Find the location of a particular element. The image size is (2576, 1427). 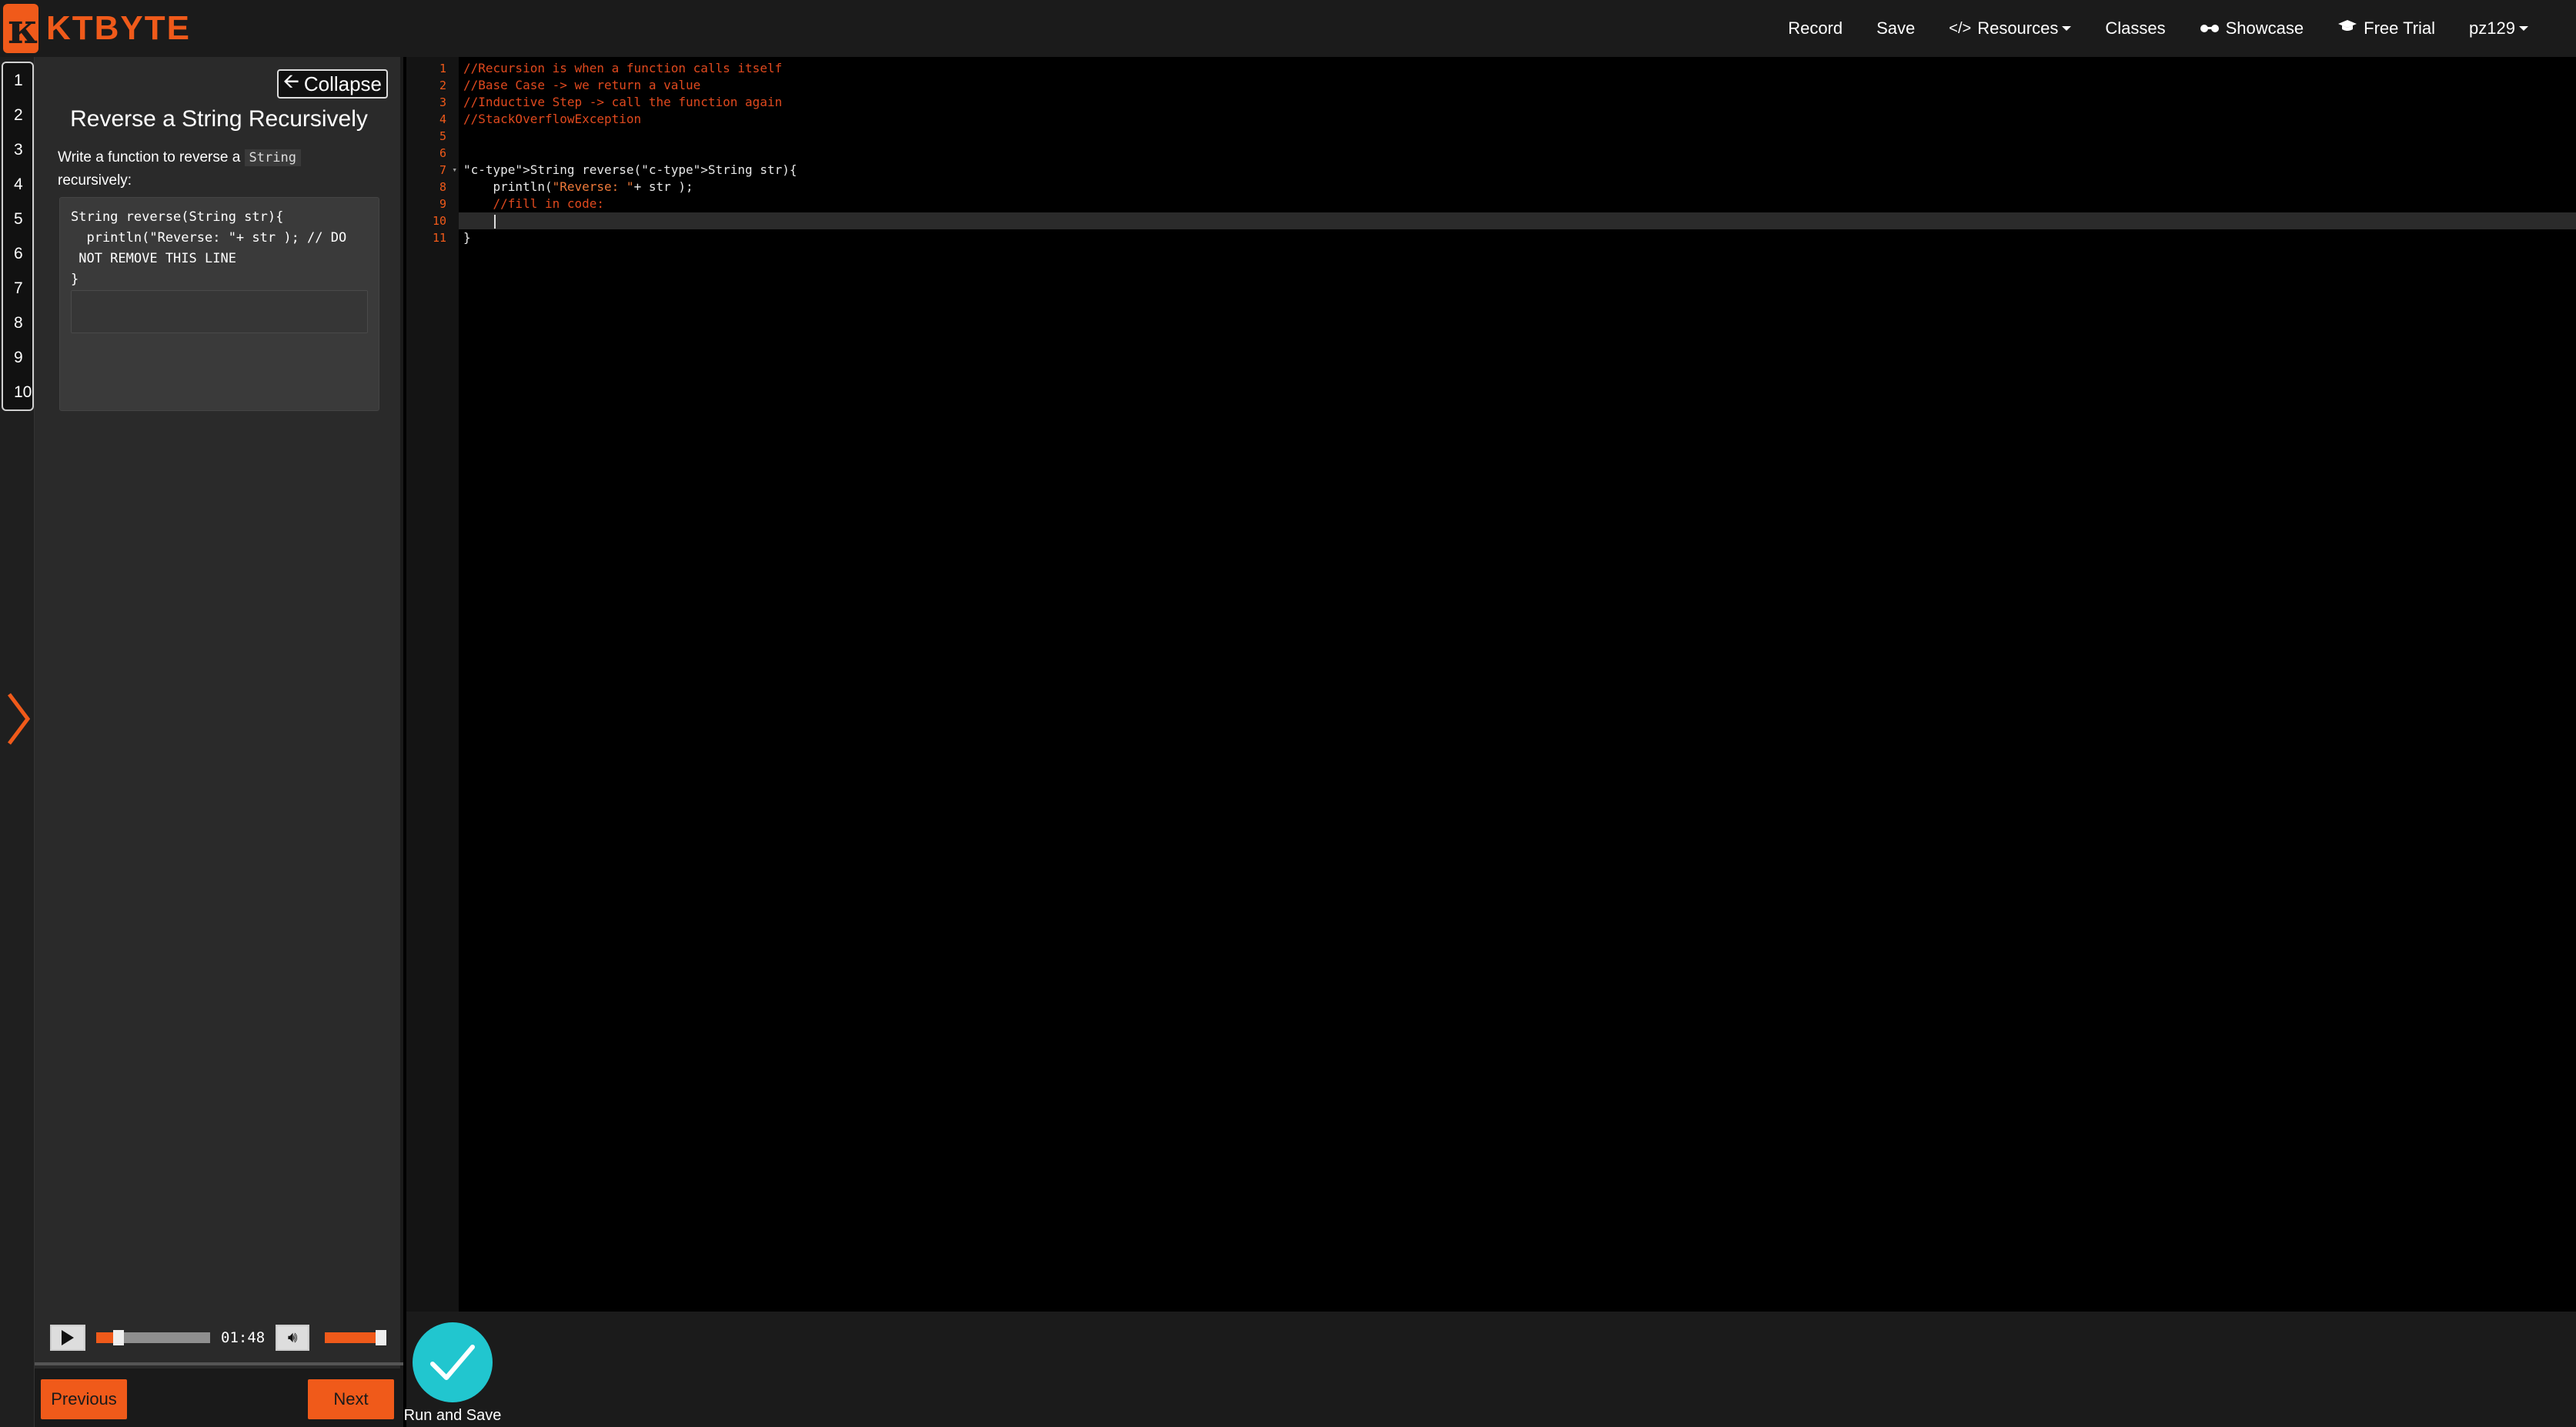

nav-user-menu: pz129 is located at coordinates (2498, 29).